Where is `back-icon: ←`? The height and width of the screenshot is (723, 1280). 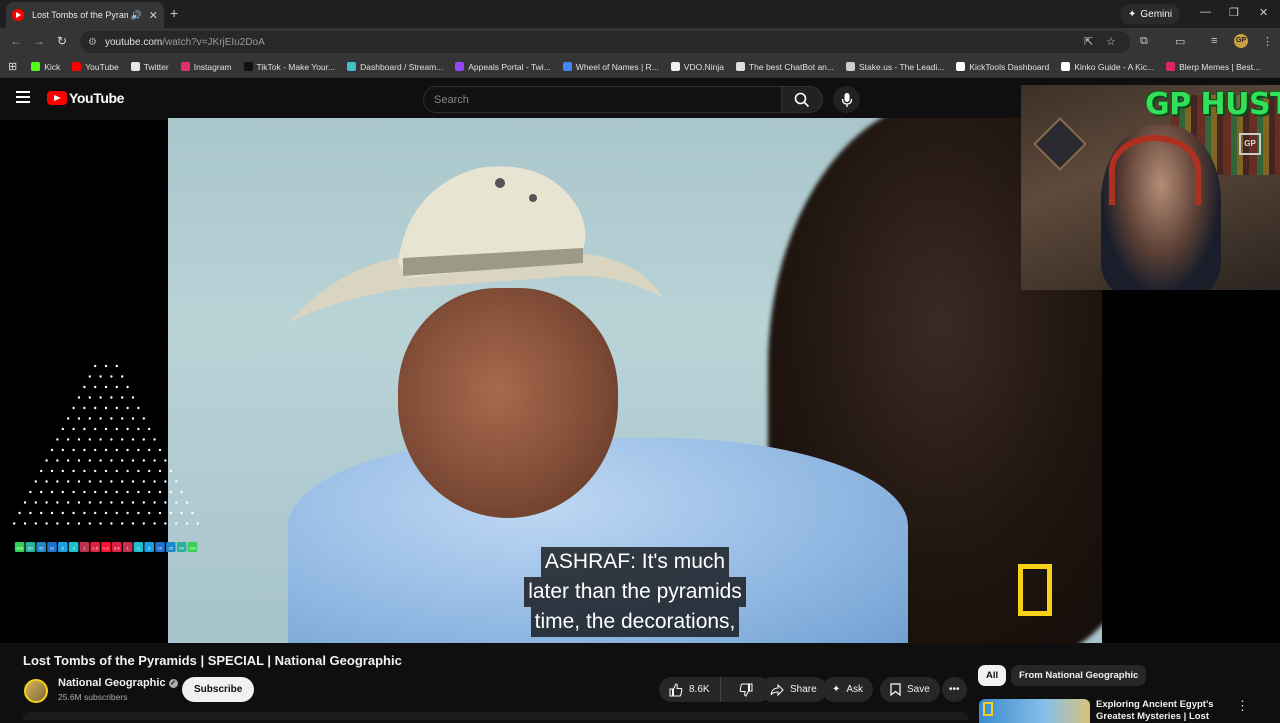 back-icon: ← is located at coordinates (16, 41).